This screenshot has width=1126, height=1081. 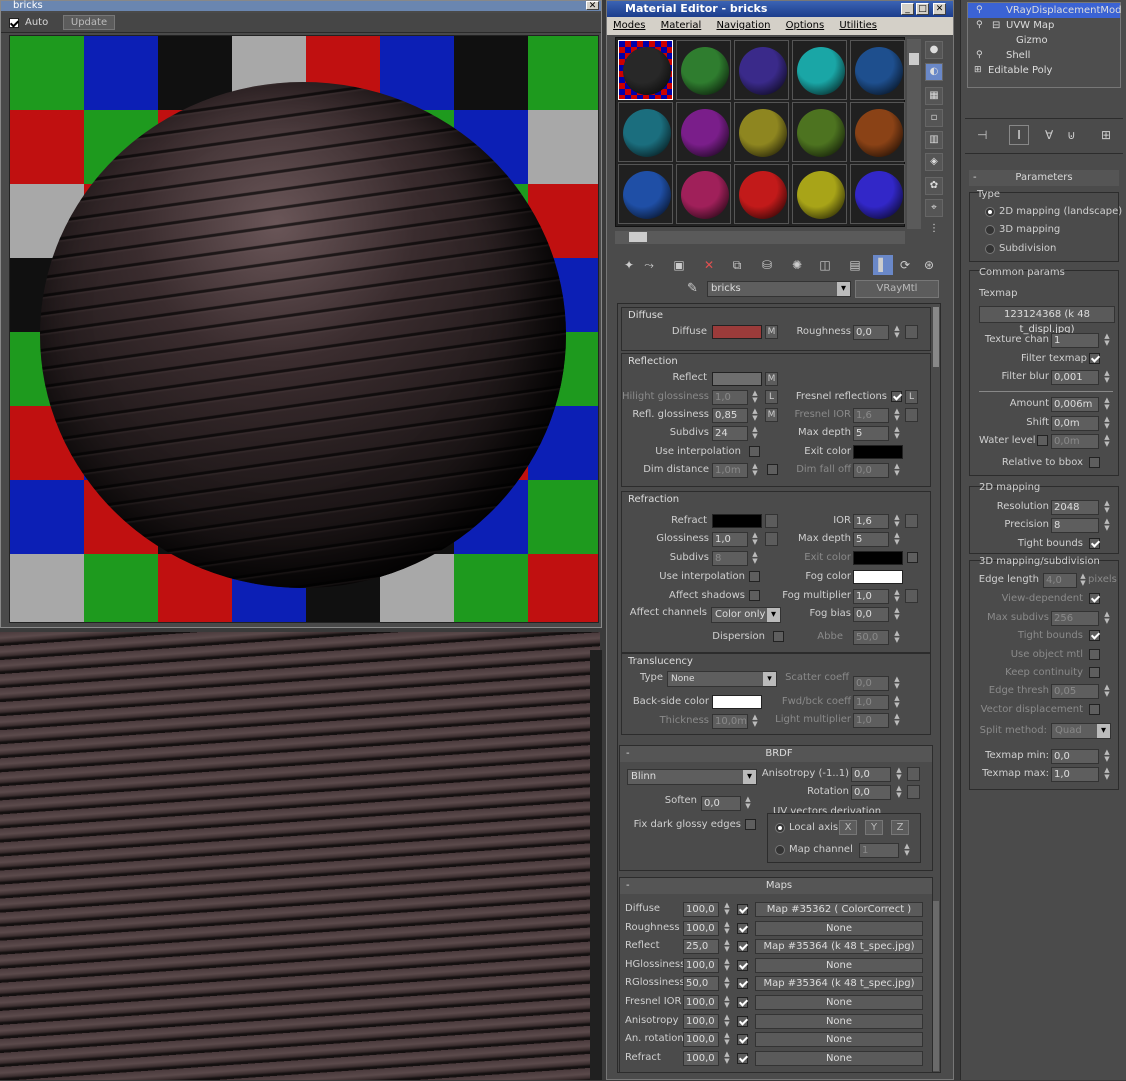 What do you see at coordinates (897, 332) in the screenshot?
I see `roughness-spinner: ▲ ▼` at bounding box center [897, 332].